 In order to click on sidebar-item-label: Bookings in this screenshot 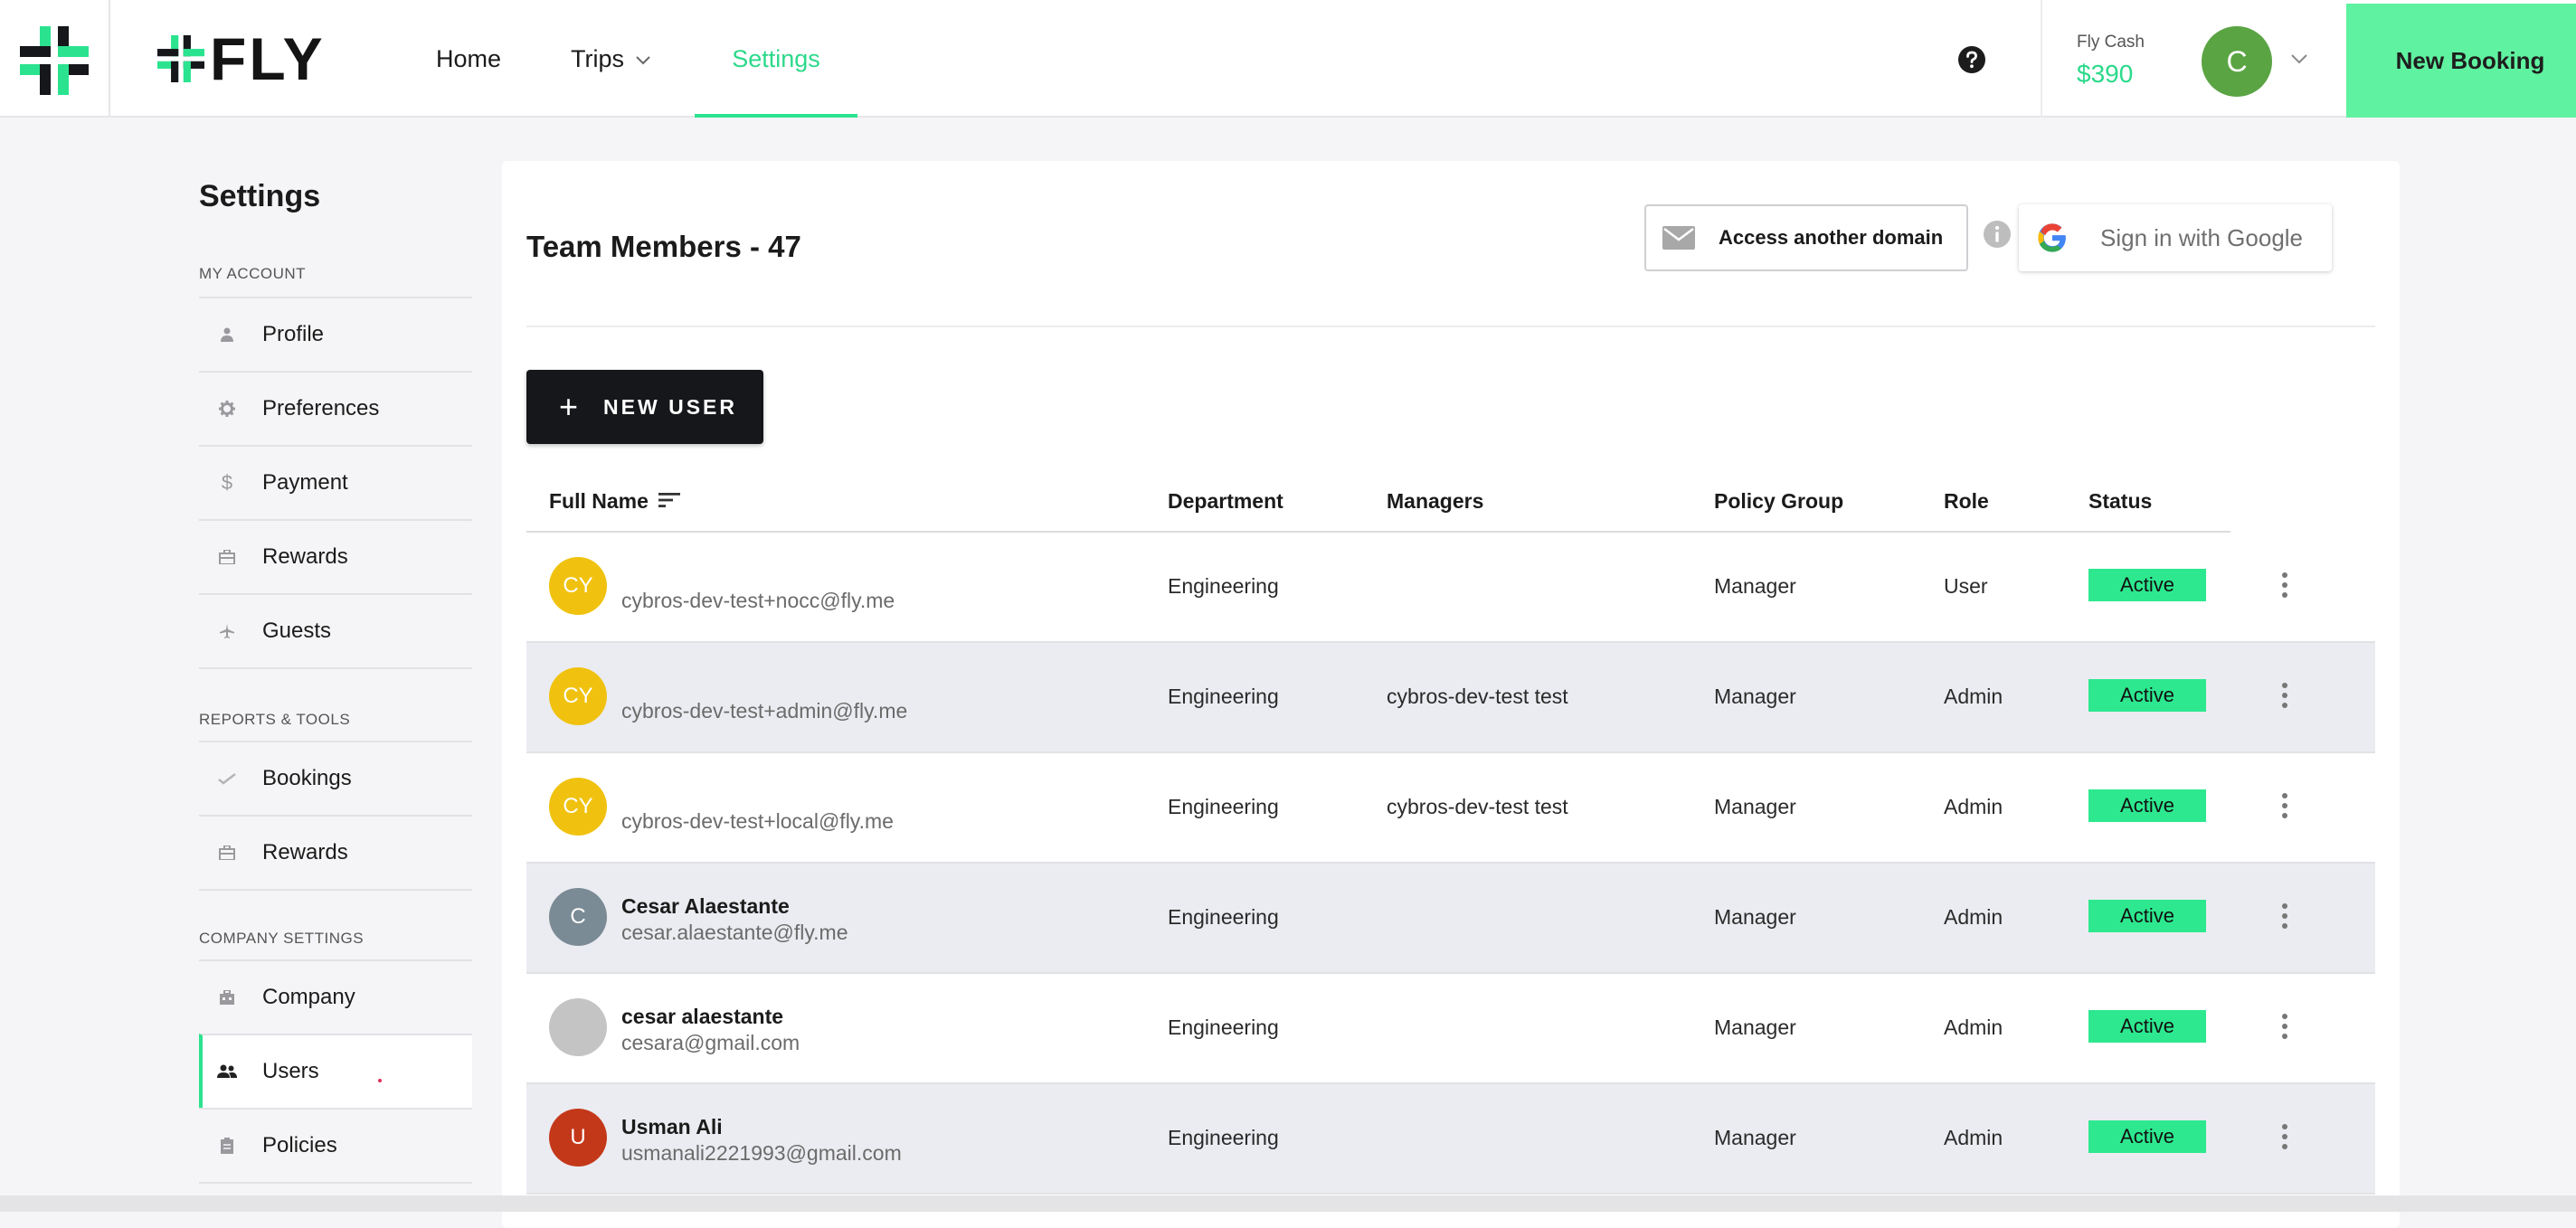, I will do `click(307, 778)`.